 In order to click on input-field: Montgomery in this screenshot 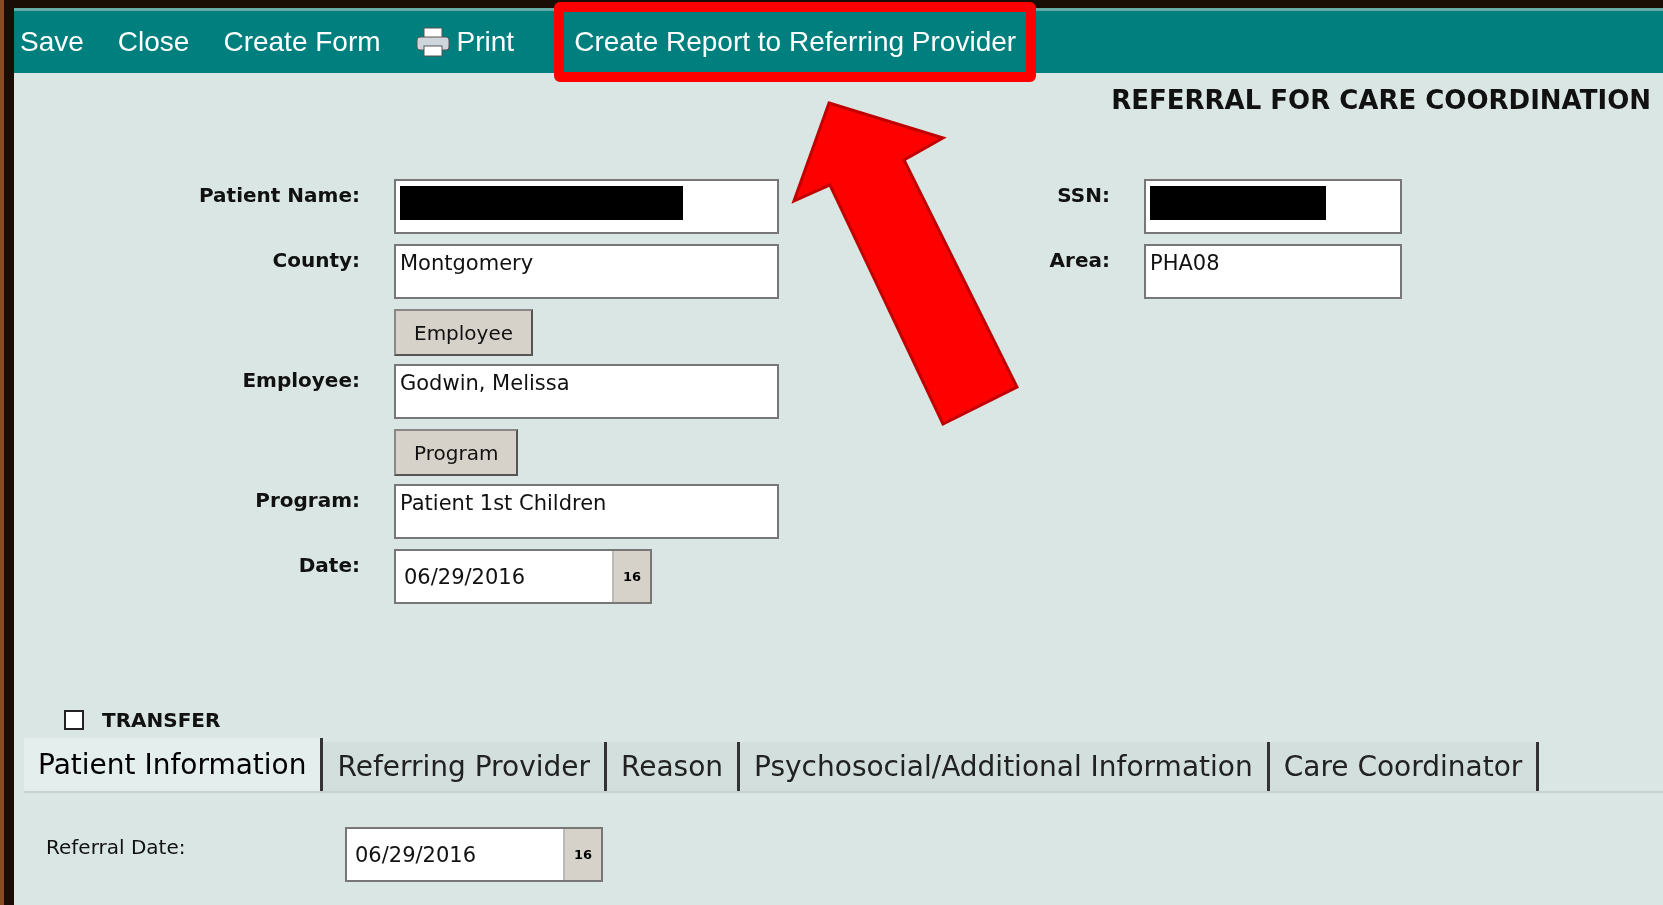, I will do `click(586, 271)`.